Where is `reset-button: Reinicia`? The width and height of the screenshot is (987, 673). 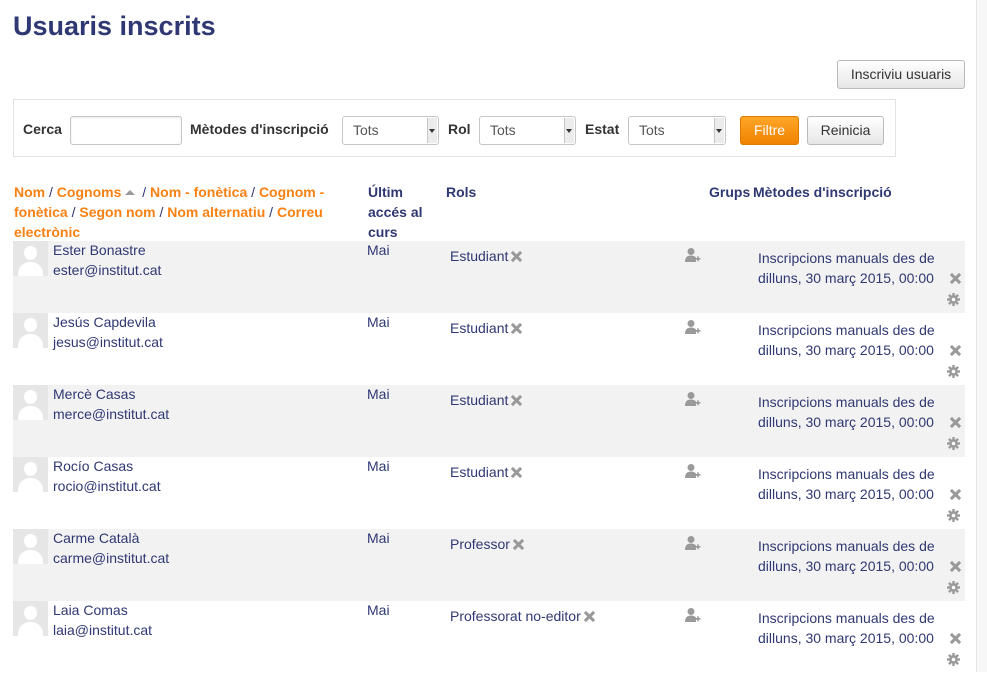 reset-button: Reinicia is located at coordinates (845, 130).